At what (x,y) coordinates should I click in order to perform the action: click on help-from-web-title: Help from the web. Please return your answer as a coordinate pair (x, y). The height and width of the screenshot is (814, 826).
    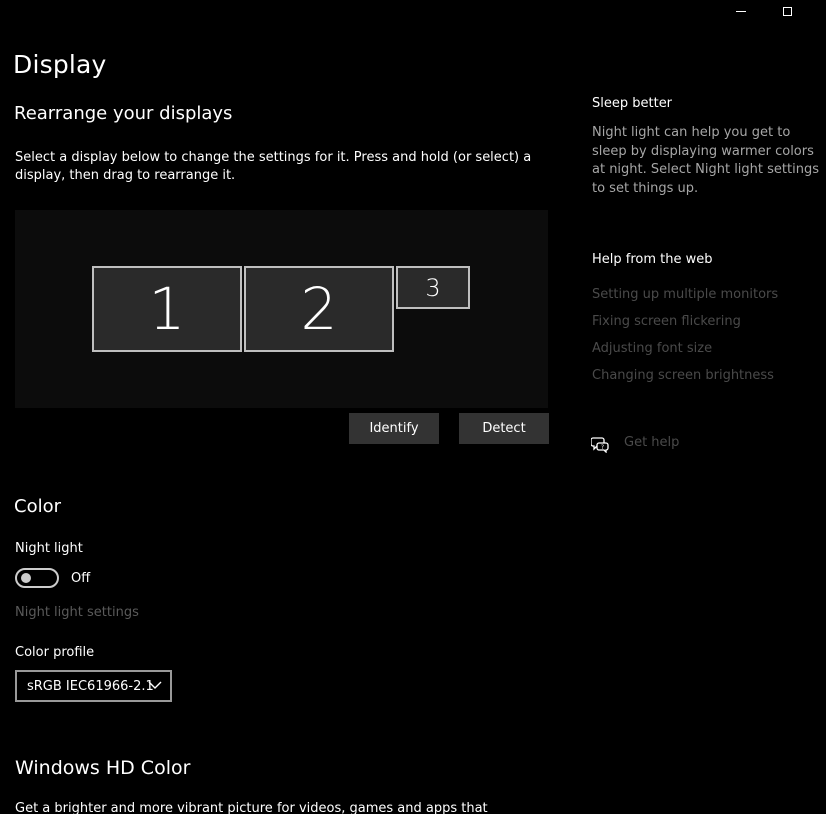
    Looking at the image, I should click on (652, 259).